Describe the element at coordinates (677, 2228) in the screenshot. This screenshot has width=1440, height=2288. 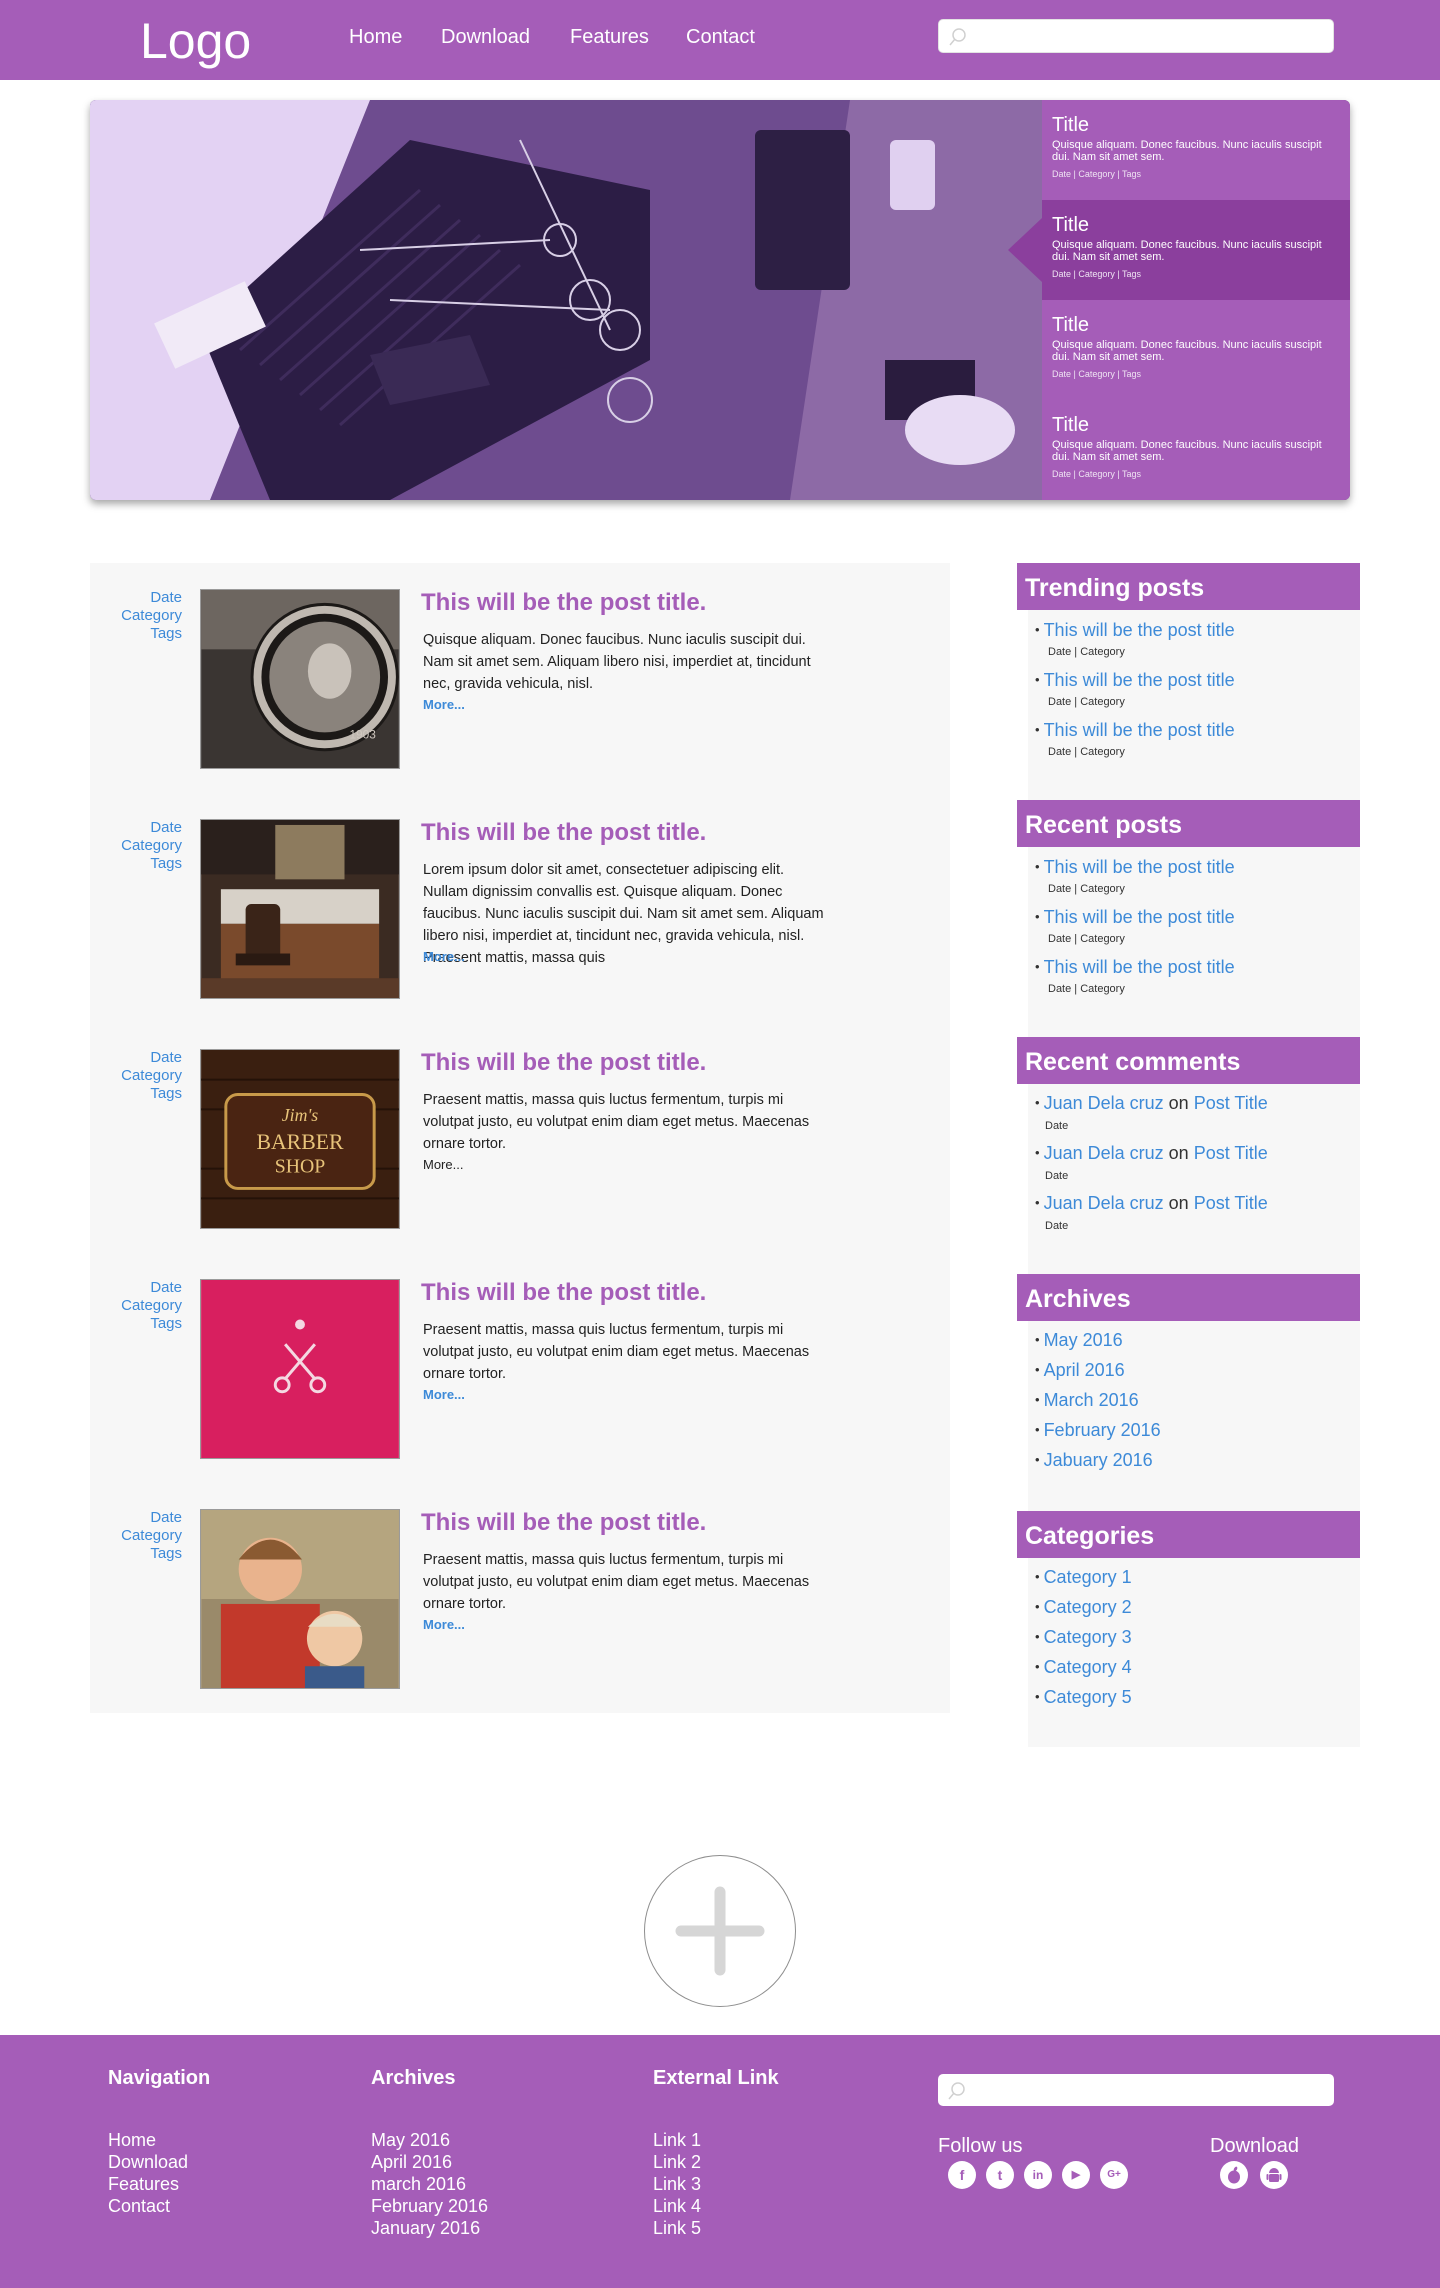
I see `footer-external-link: Link 5` at that location.